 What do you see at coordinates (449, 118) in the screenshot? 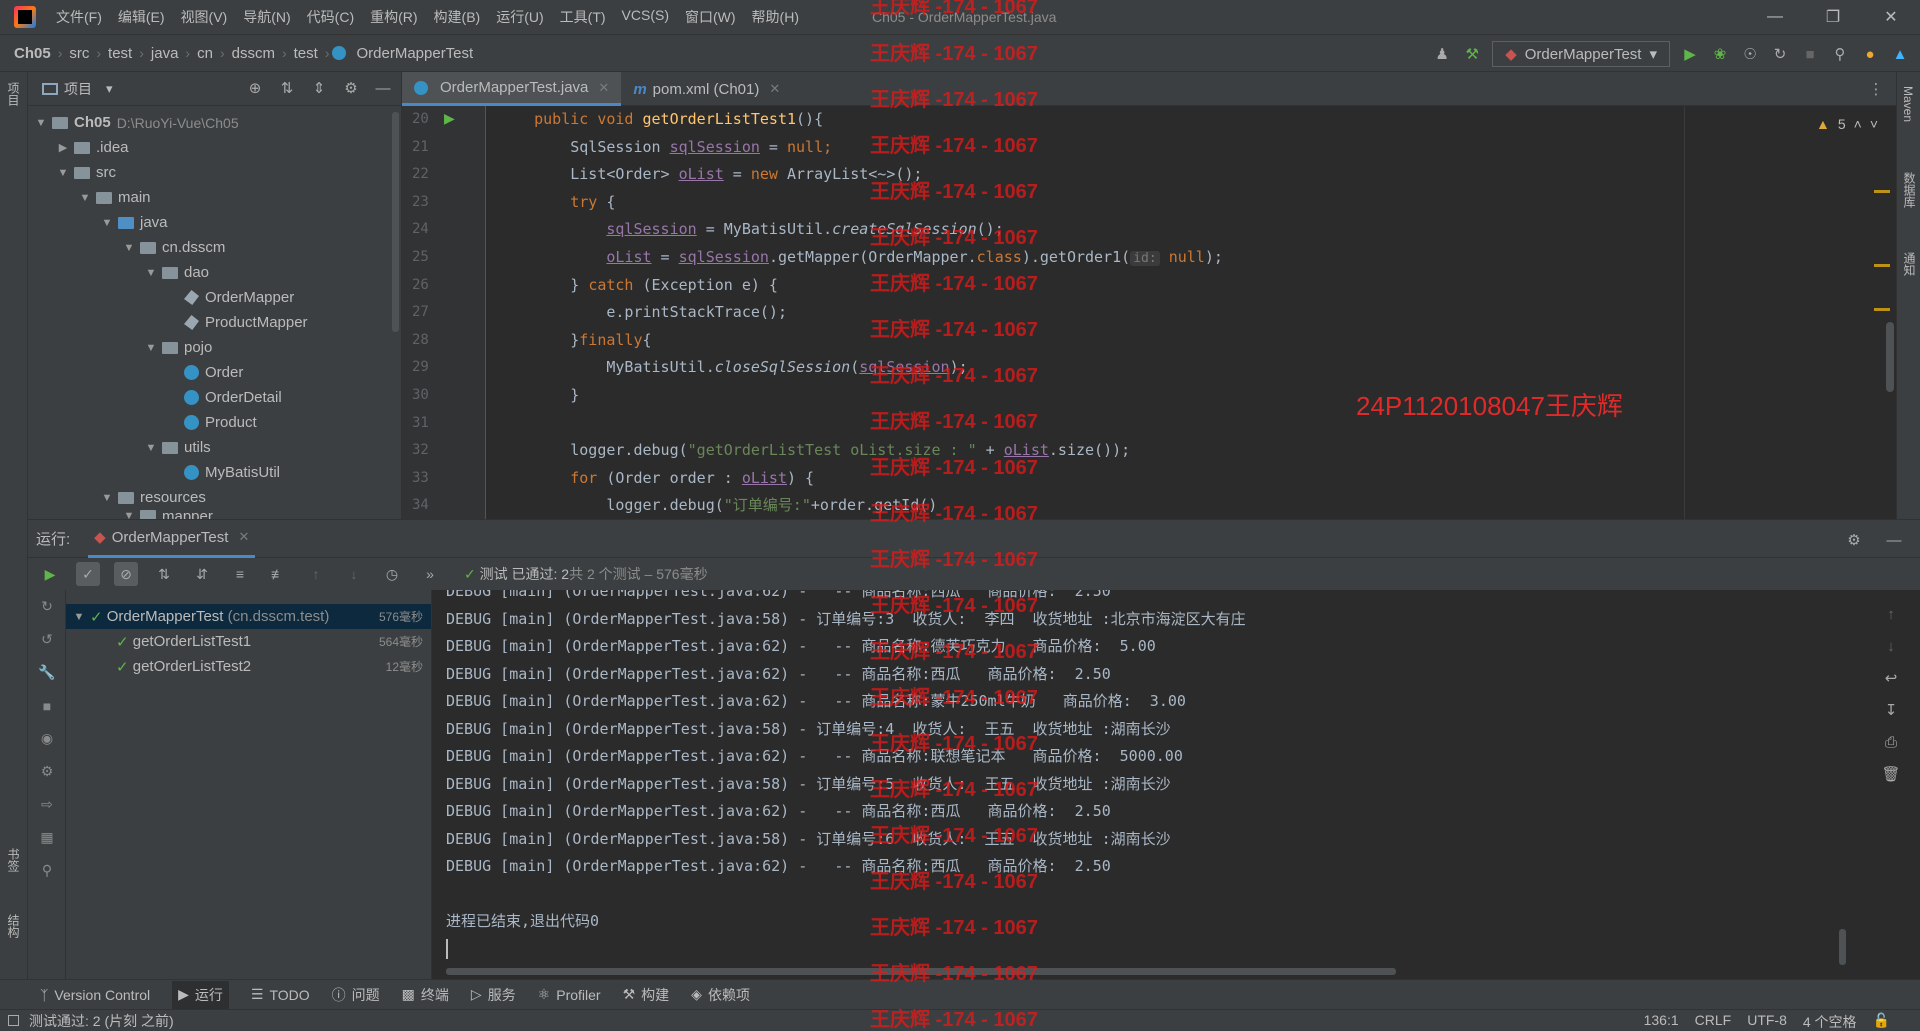
I see `run-test-gutter-icon: ▶` at bounding box center [449, 118].